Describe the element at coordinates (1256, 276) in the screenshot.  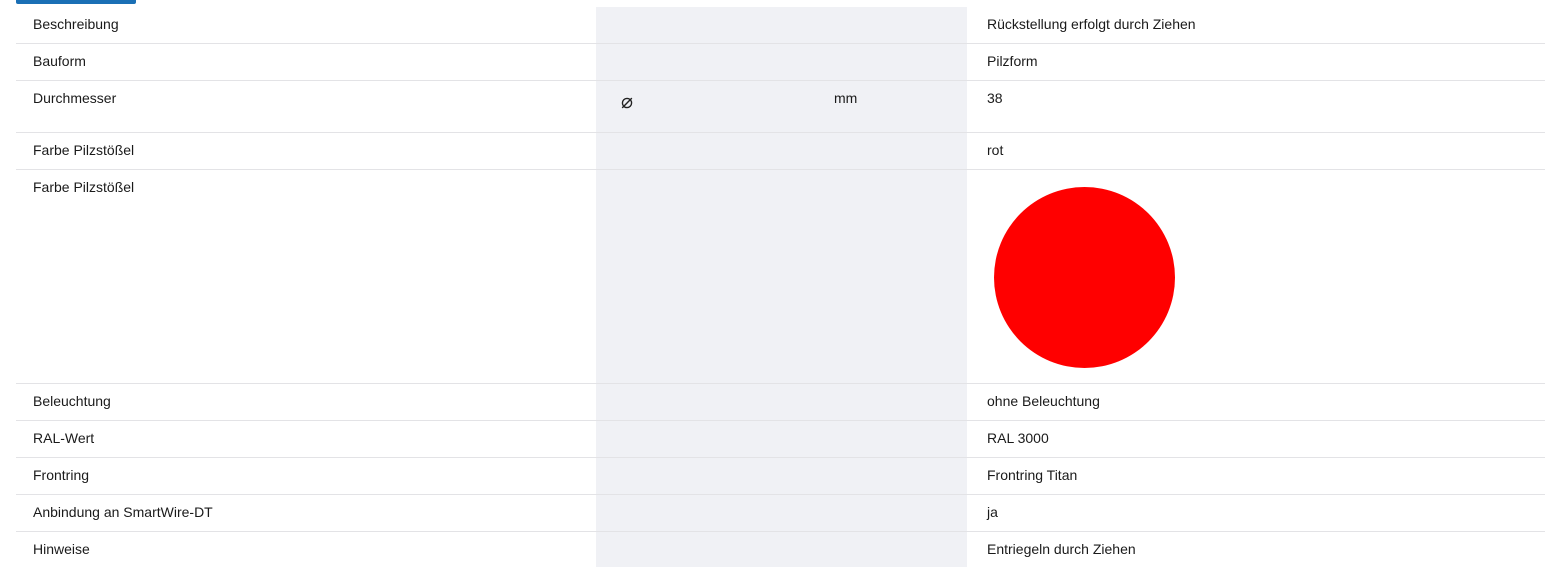
I see `value-cell` at that location.